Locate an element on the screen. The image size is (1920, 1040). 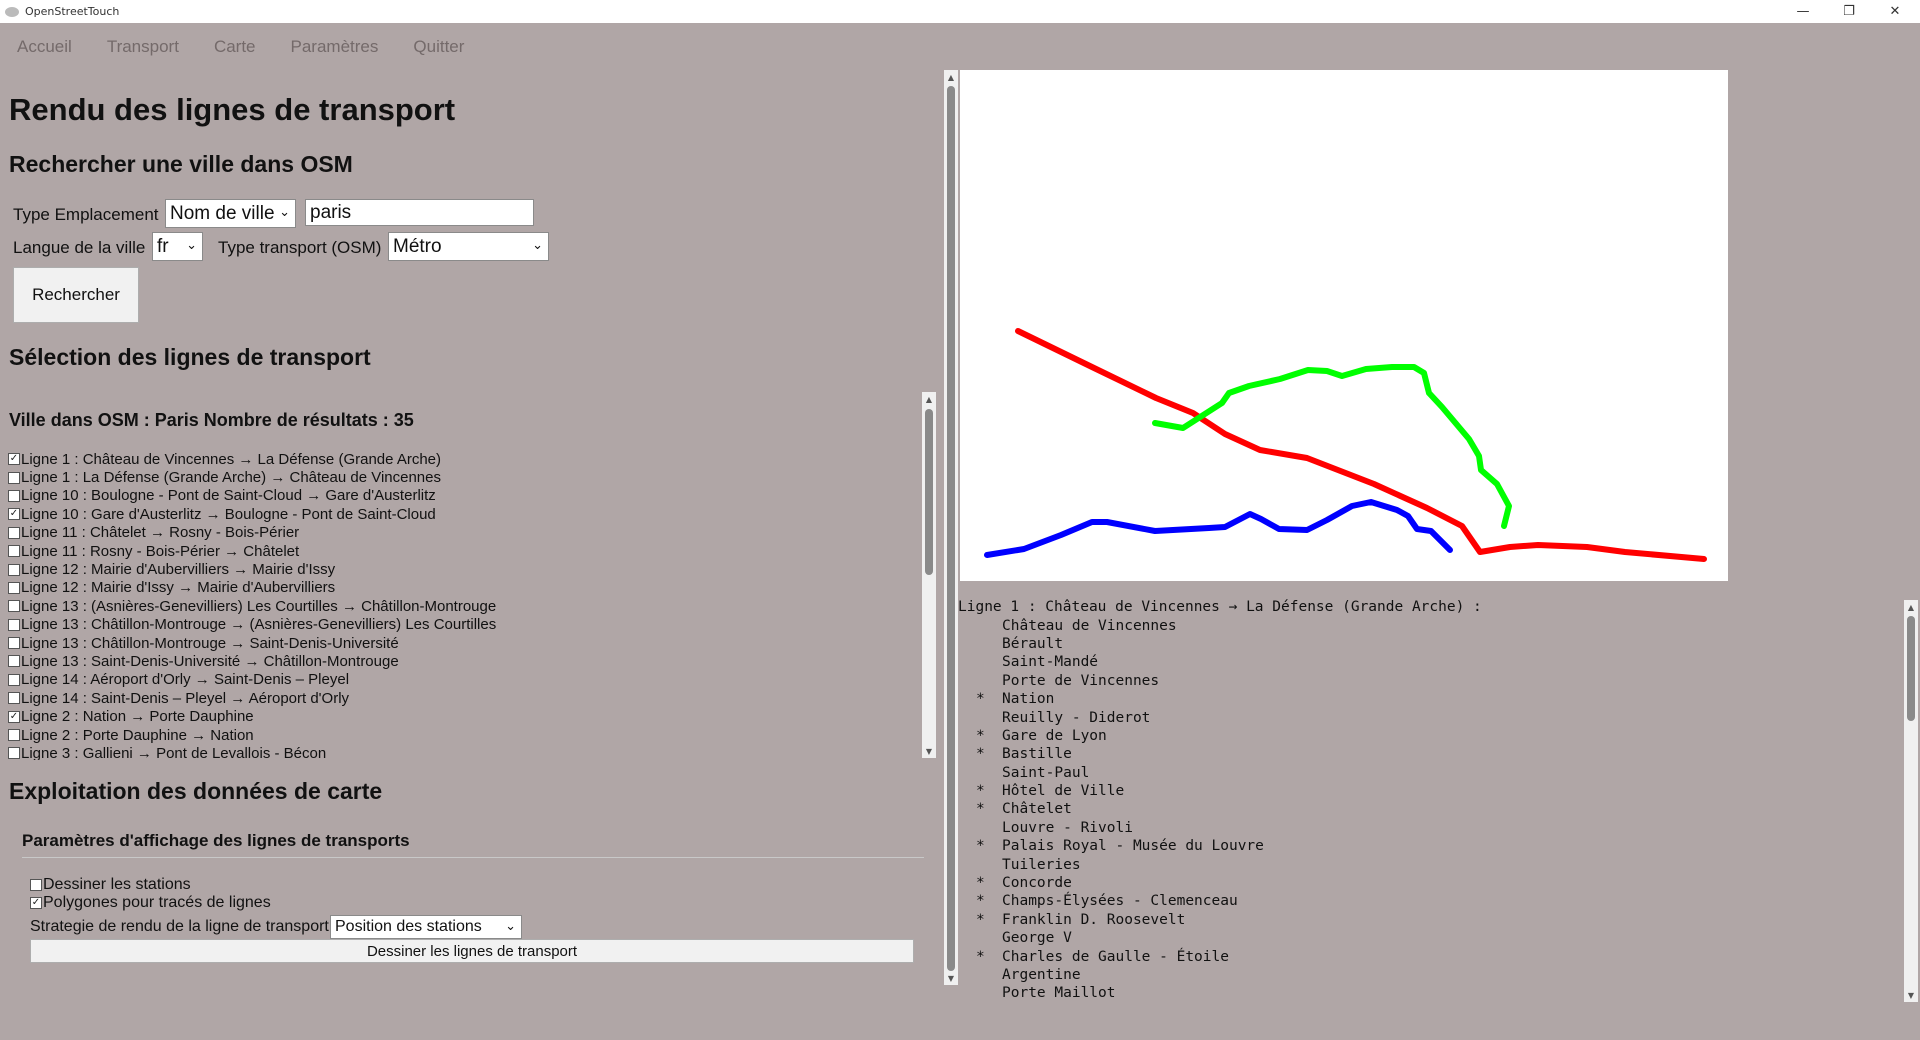
draw-stations-checkbox is located at coordinates (36, 885).